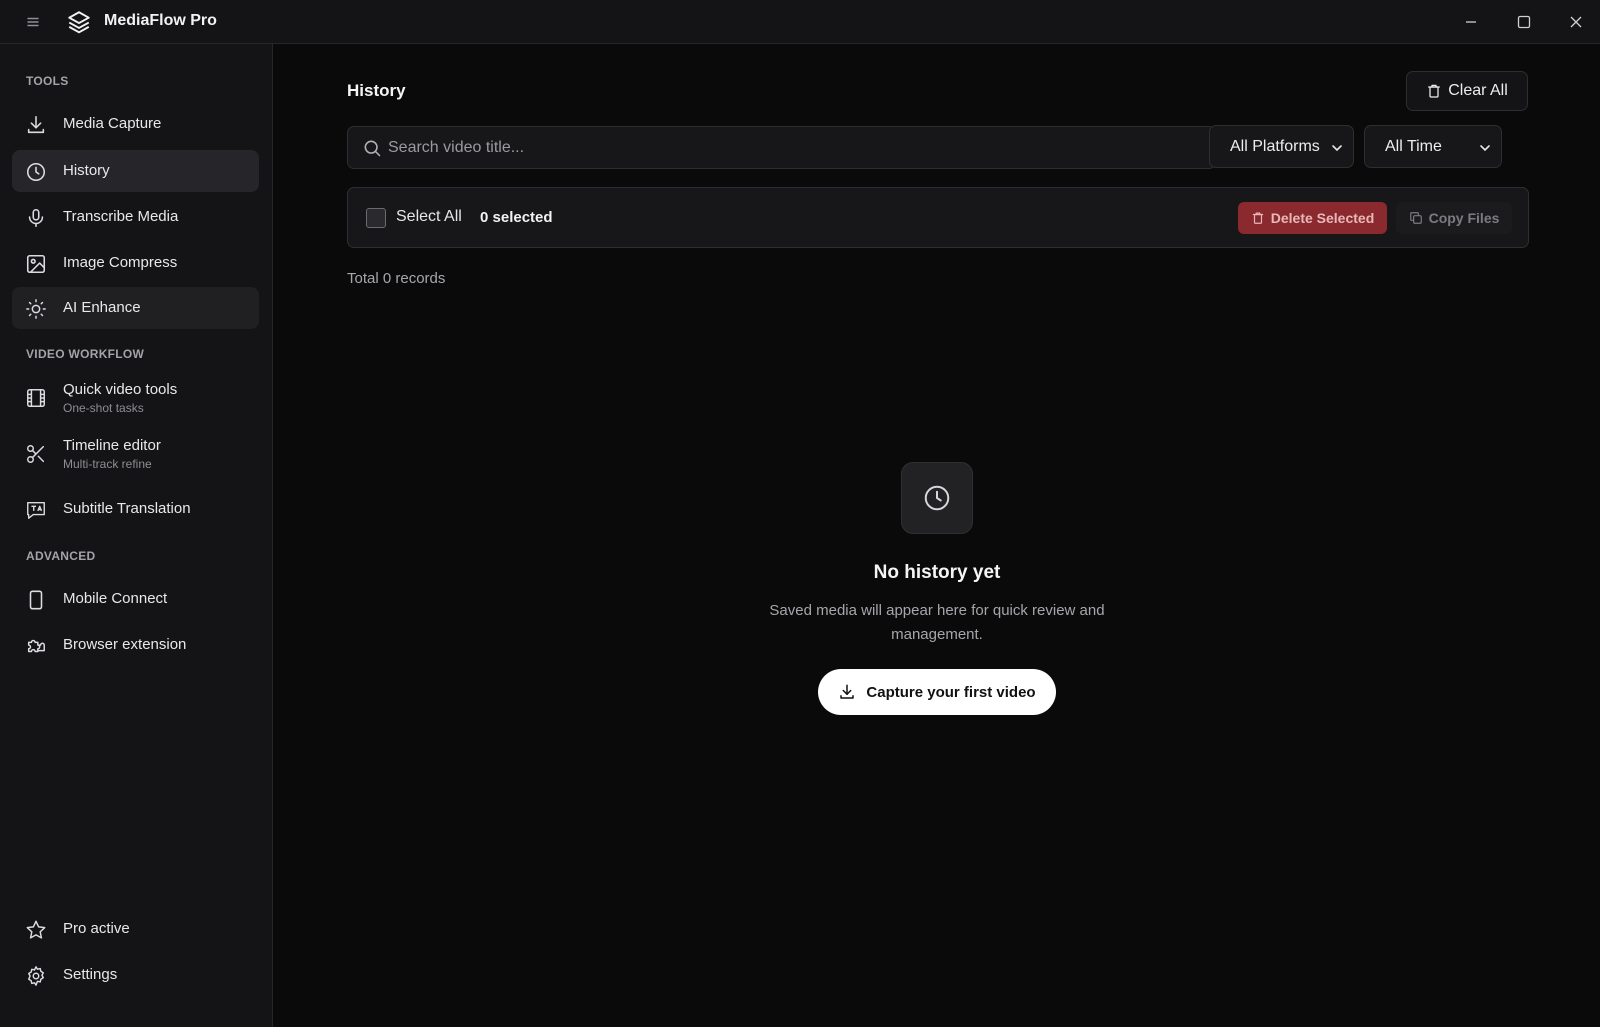 The height and width of the screenshot is (1027, 1600). I want to click on phone-icon, so click(36, 600).